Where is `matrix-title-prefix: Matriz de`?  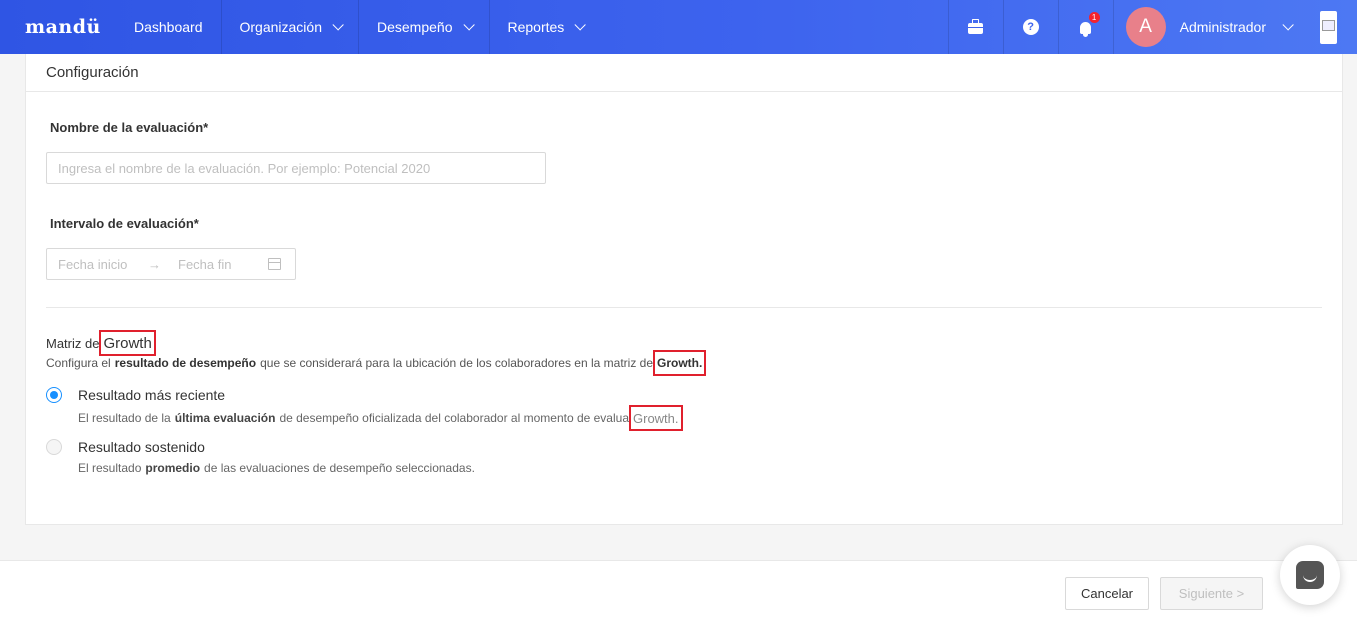 matrix-title-prefix: Matriz de is located at coordinates (73, 343).